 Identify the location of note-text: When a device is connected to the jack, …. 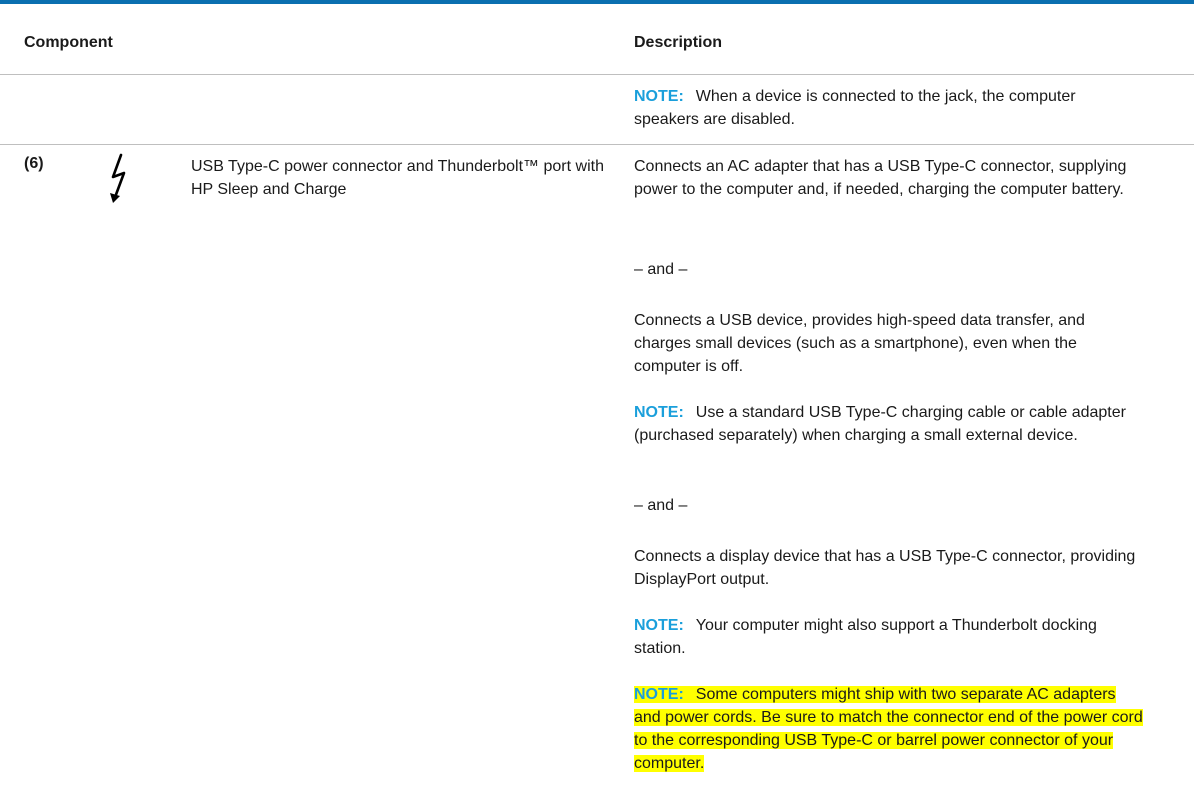
(855, 108).